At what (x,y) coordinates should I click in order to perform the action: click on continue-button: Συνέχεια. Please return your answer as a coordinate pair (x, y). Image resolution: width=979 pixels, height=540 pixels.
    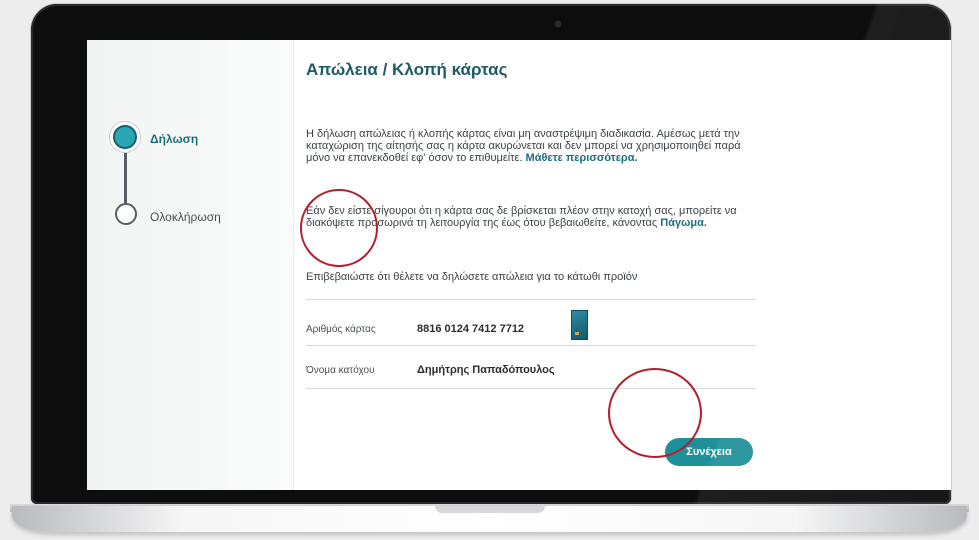
    Looking at the image, I should click on (709, 452).